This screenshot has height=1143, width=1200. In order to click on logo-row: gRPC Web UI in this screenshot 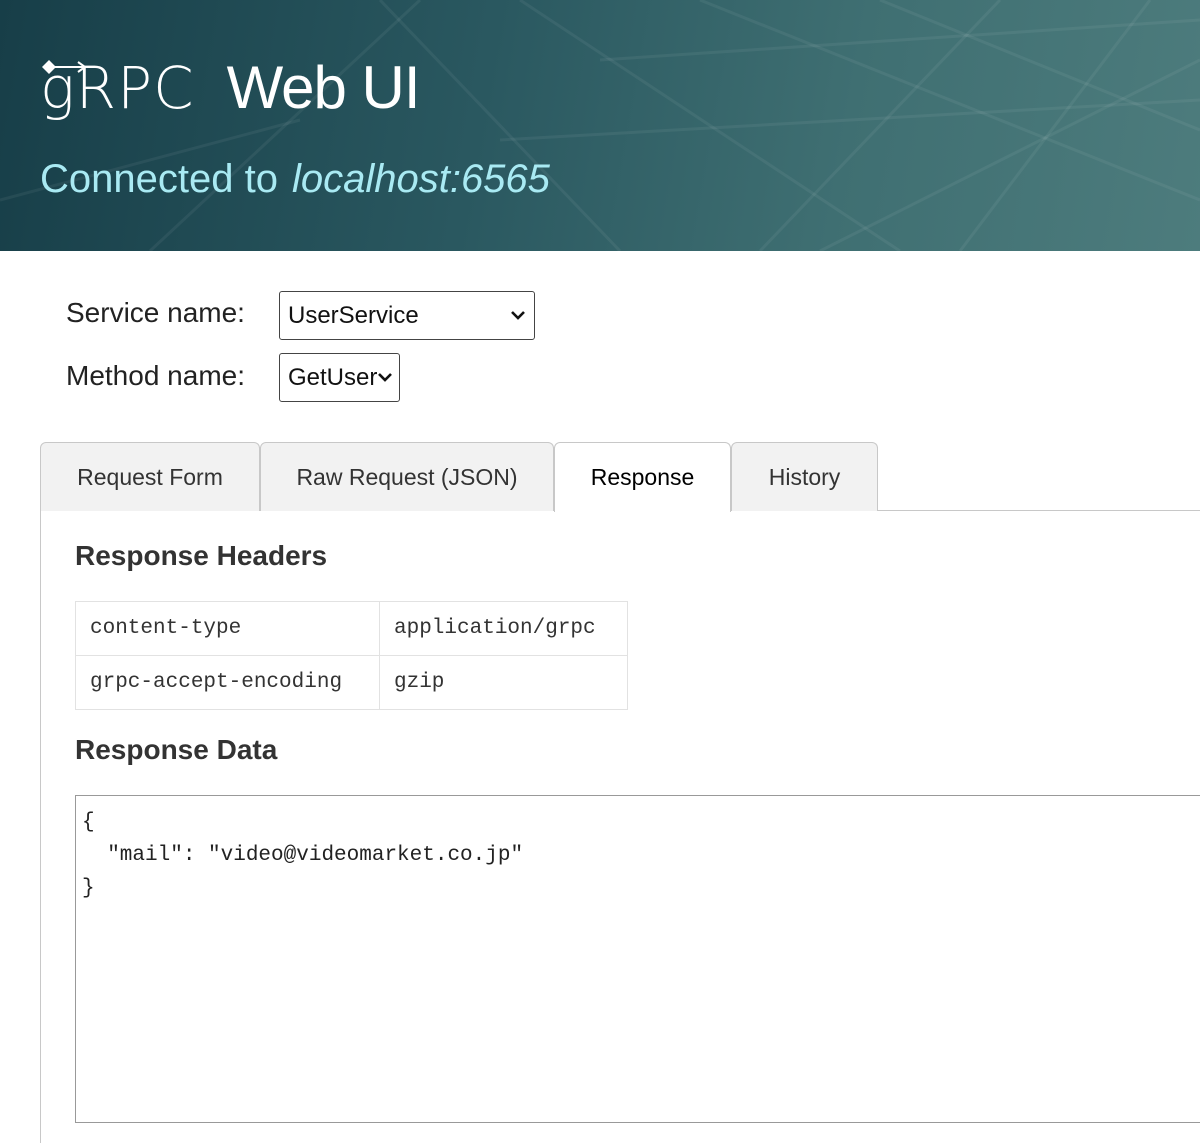, I will do `click(230, 92)`.